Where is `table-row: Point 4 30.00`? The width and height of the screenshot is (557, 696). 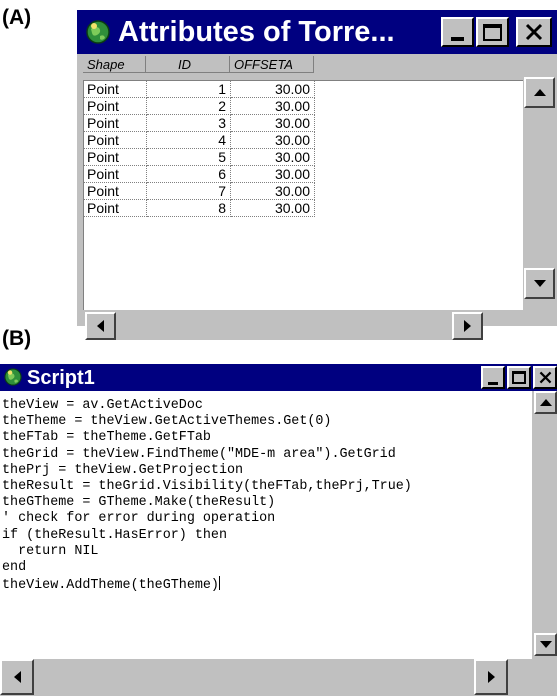
table-row: Point 4 30.00 is located at coordinates (200, 140).